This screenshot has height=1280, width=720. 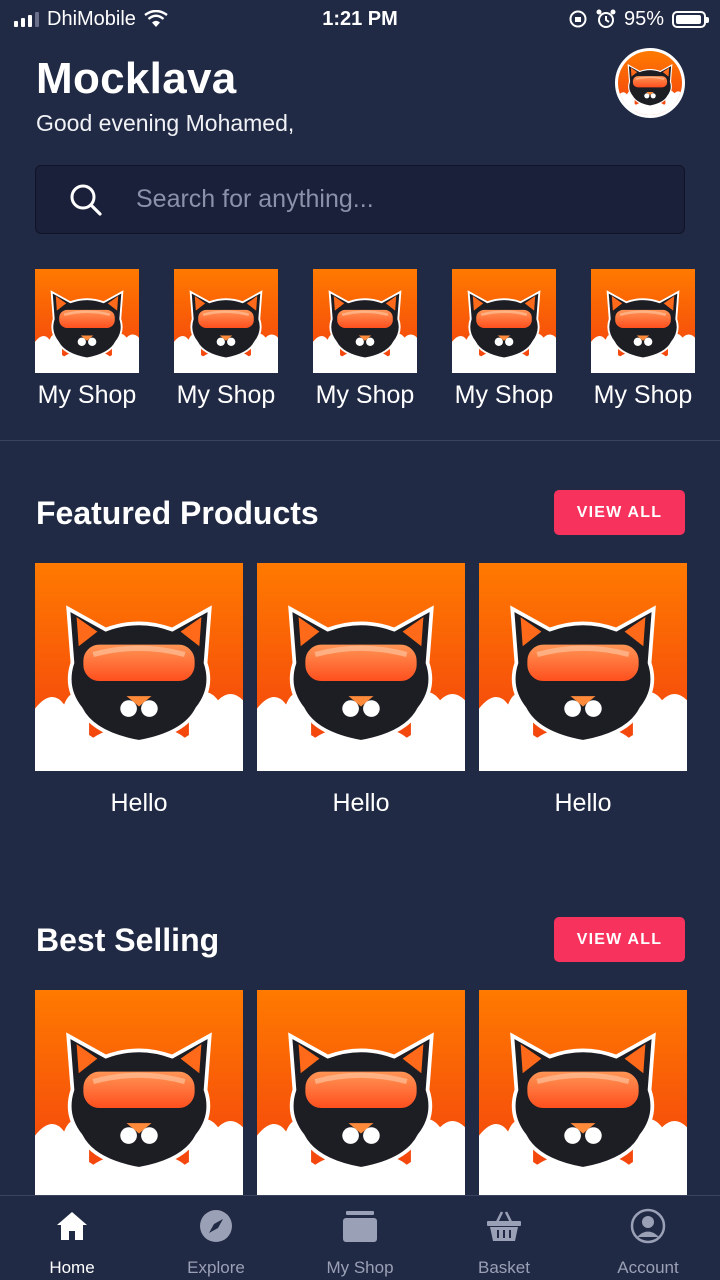 What do you see at coordinates (177, 513) in the screenshot?
I see `featured-products-title: Featured Products` at bounding box center [177, 513].